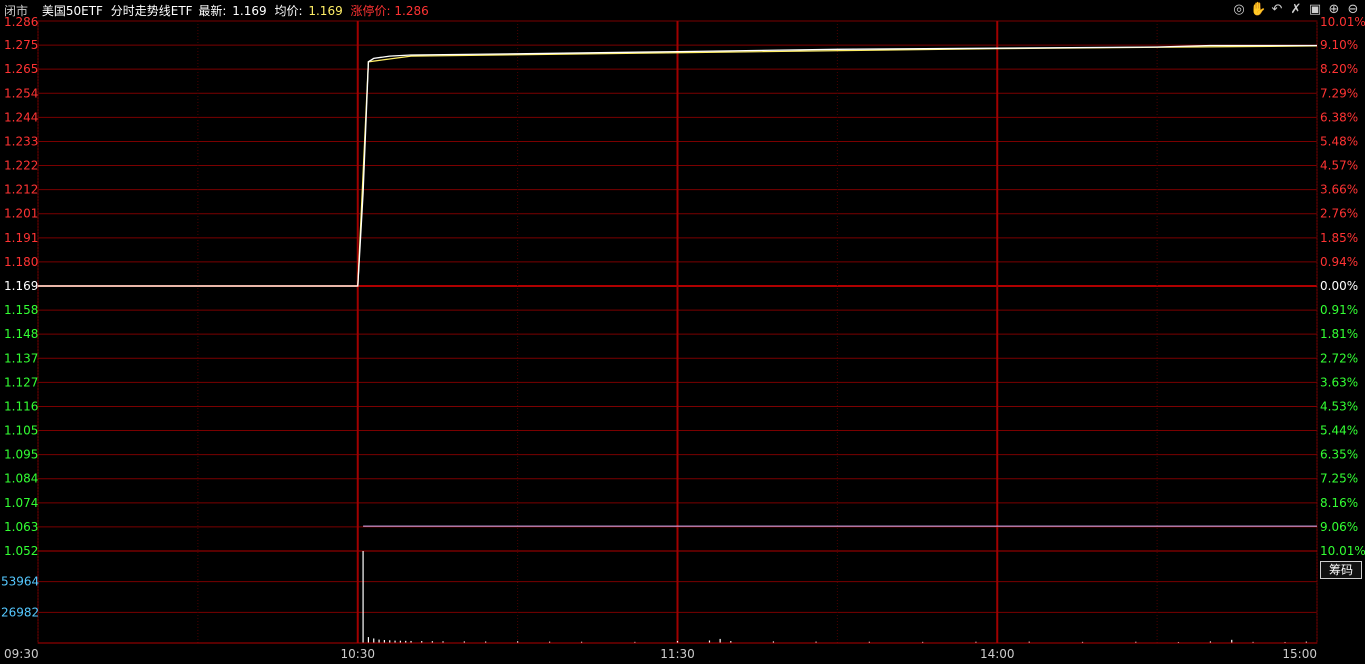 This screenshot has height=664, width=1365. Describe the element at coordinates (1339, 431) in the screenshot. I see `pct-tick-label: 5.44%` at that location.